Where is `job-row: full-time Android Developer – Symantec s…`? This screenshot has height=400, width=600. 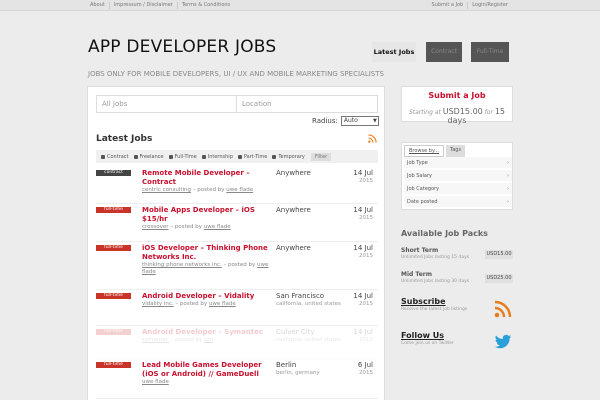 job-row: full-time Android Developer – Symantec s… is located at coordinates (237, 342).